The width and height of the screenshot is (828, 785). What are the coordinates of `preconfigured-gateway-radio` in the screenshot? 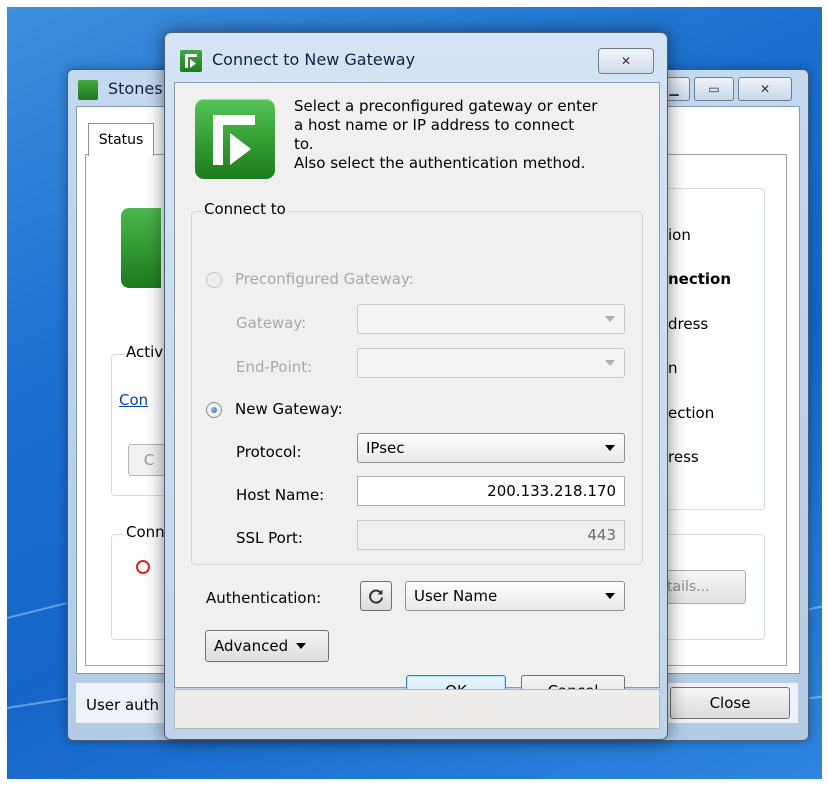 It's located at (214, 280).